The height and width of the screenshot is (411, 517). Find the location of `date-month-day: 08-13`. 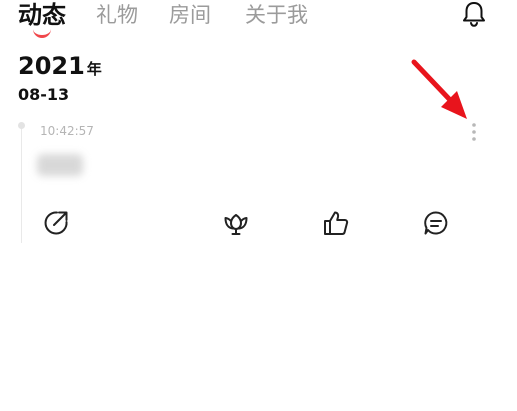

date-month-day: 08-13 is located at coordinates (44, 94).